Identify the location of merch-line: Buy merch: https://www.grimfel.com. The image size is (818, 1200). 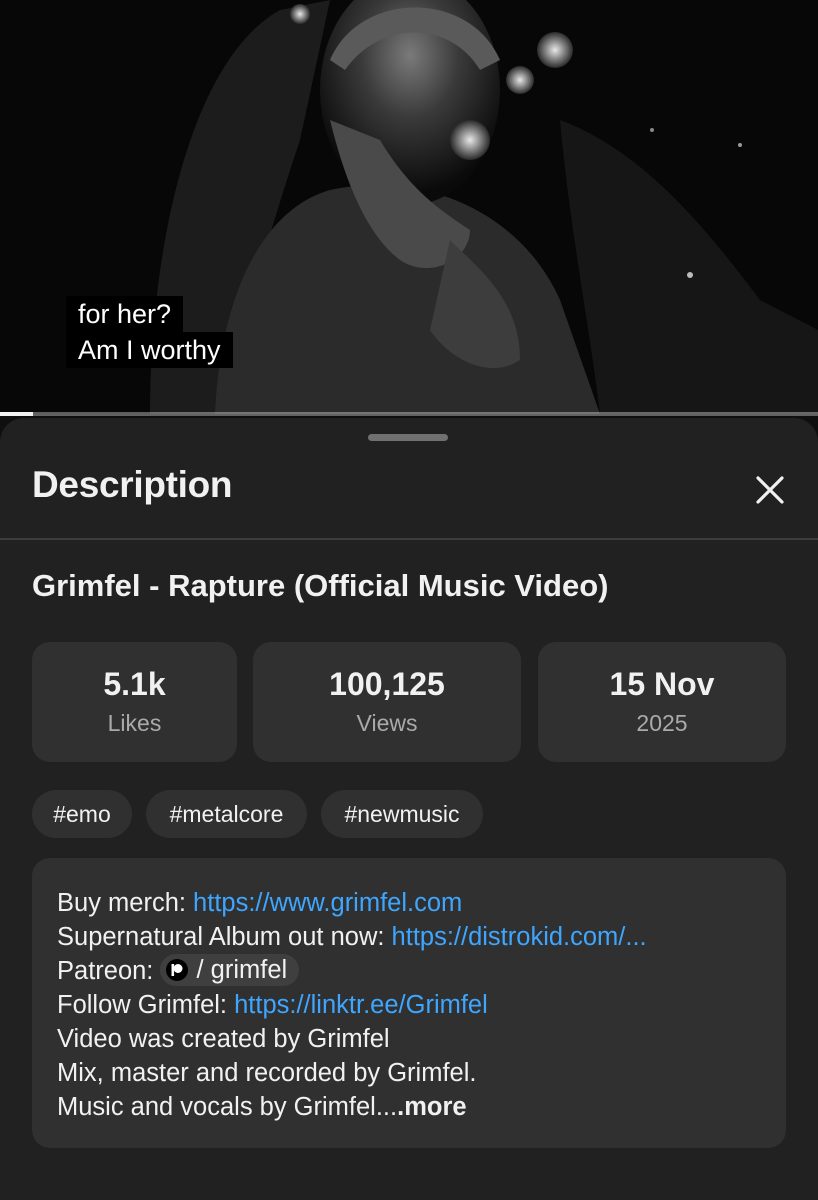
(352, 903).